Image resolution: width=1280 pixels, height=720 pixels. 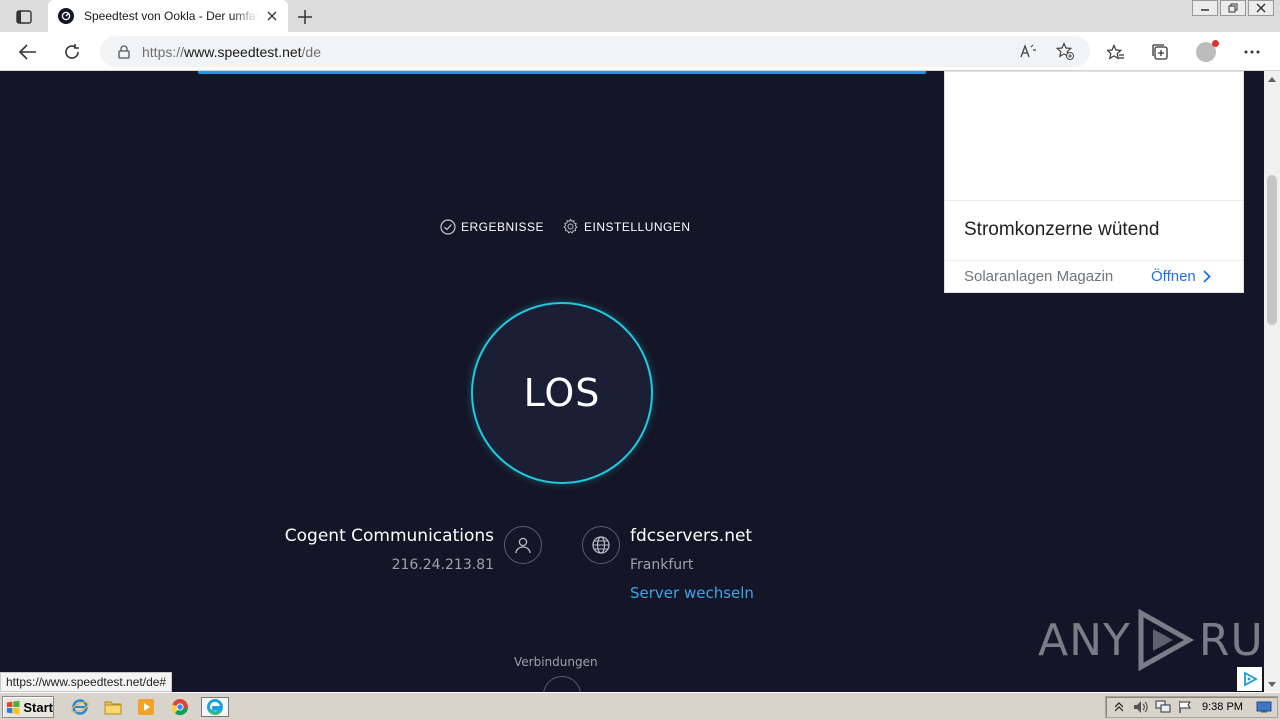 I want to click on url-scheme: https://, so click(x=163, y=51).